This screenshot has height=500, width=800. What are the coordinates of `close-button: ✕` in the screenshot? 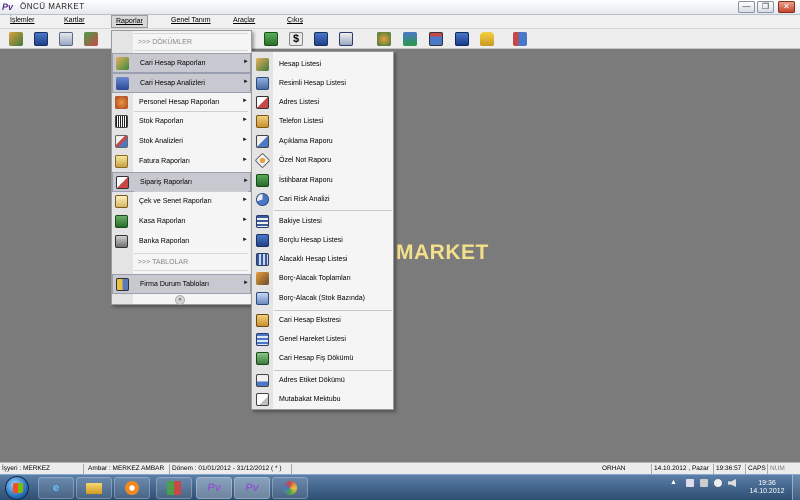 It's located at (786, 7).